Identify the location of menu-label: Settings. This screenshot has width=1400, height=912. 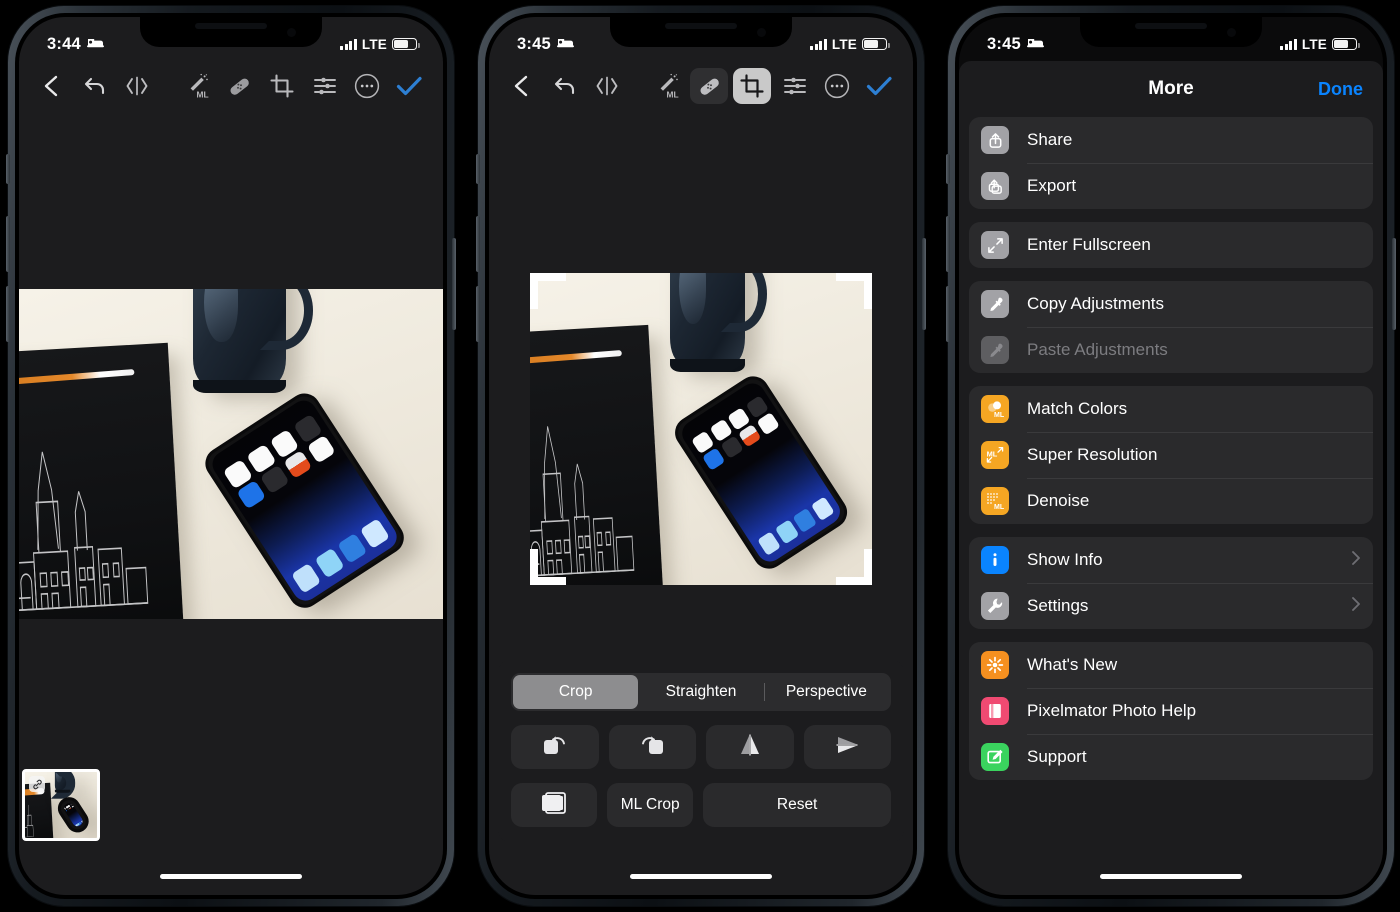
(1058, 605).